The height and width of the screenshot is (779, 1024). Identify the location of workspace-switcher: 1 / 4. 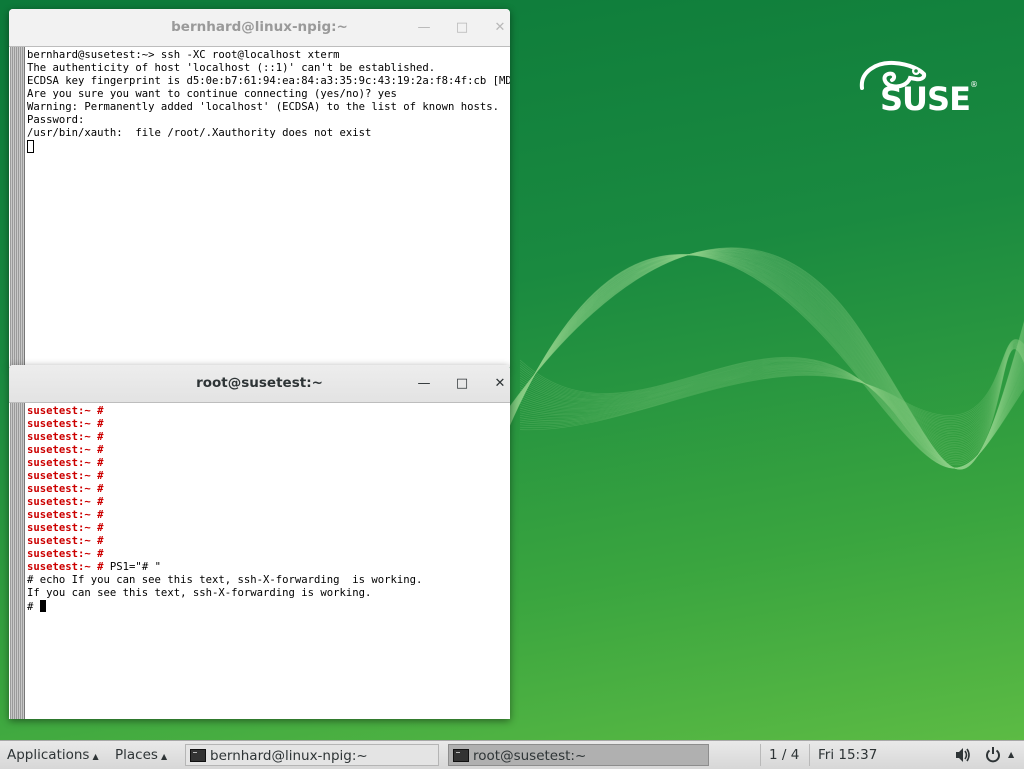
(784, 755).